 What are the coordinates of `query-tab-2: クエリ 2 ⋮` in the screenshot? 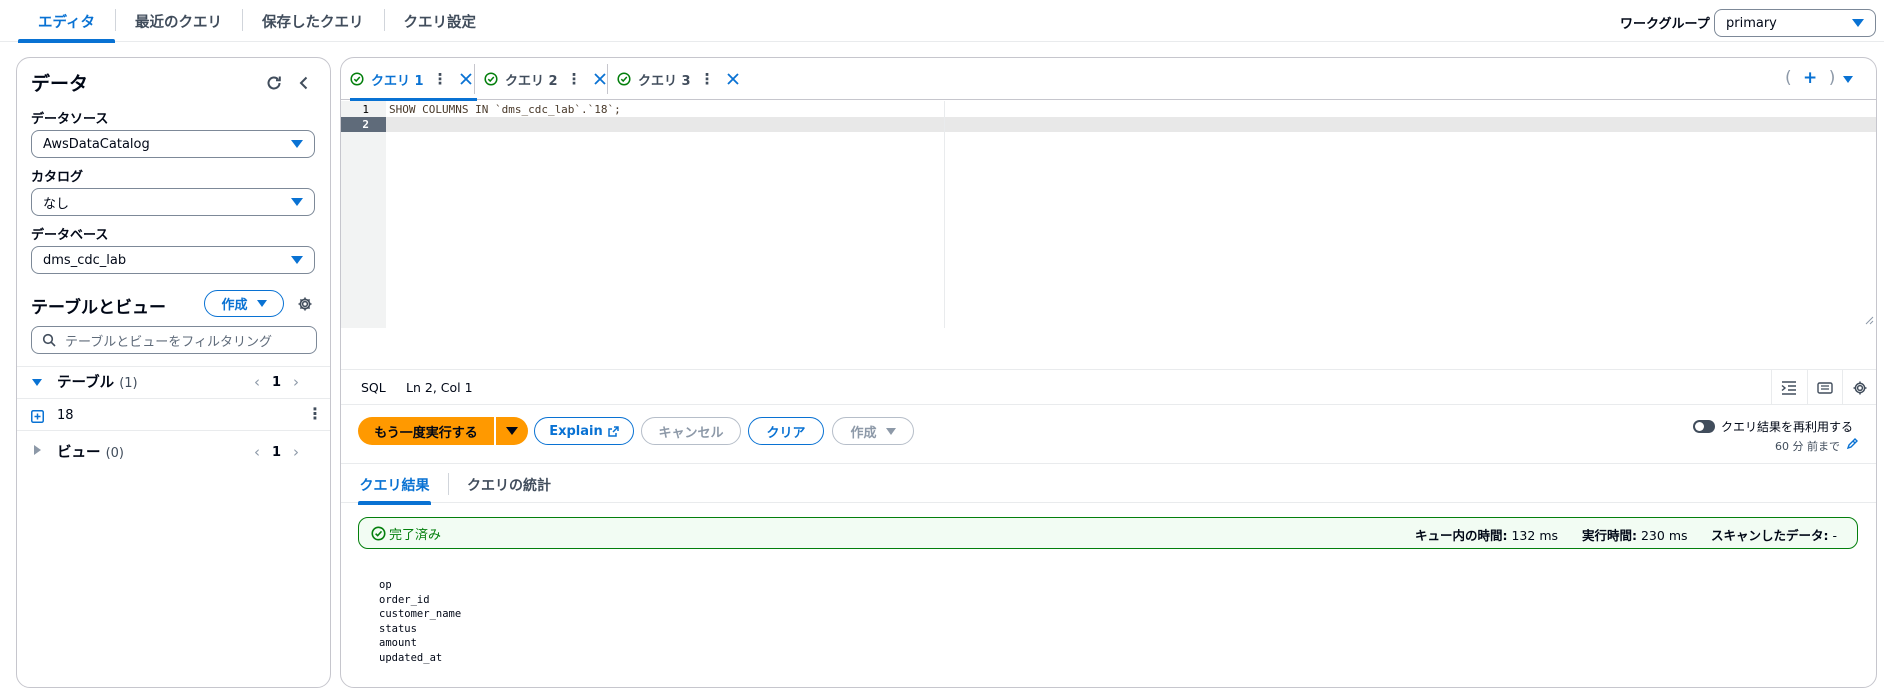 It's located at (545, 79).